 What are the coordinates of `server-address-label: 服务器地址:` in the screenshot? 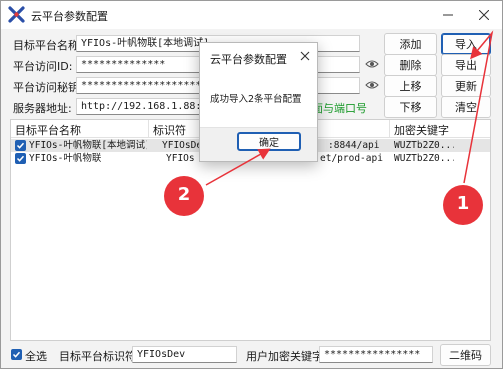 It's located at (42, 108).